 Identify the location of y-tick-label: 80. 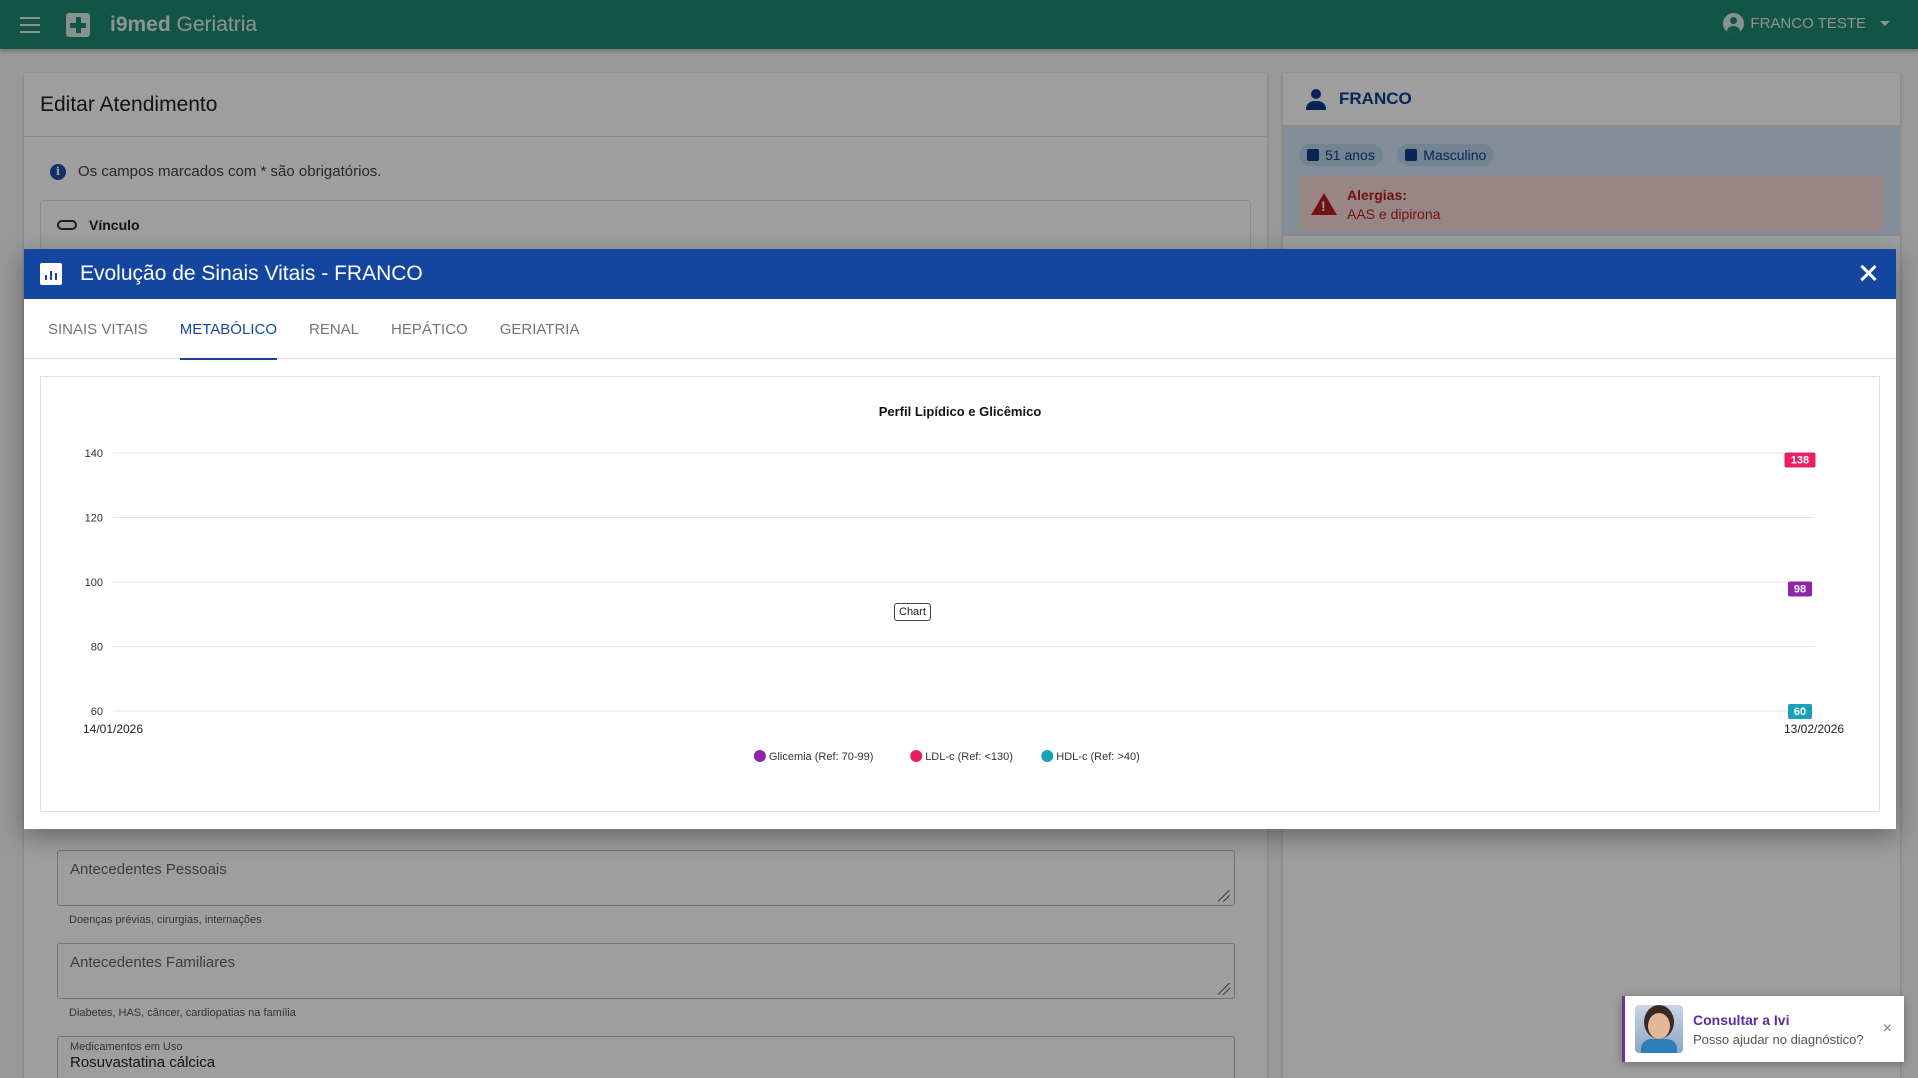
(97, 648).